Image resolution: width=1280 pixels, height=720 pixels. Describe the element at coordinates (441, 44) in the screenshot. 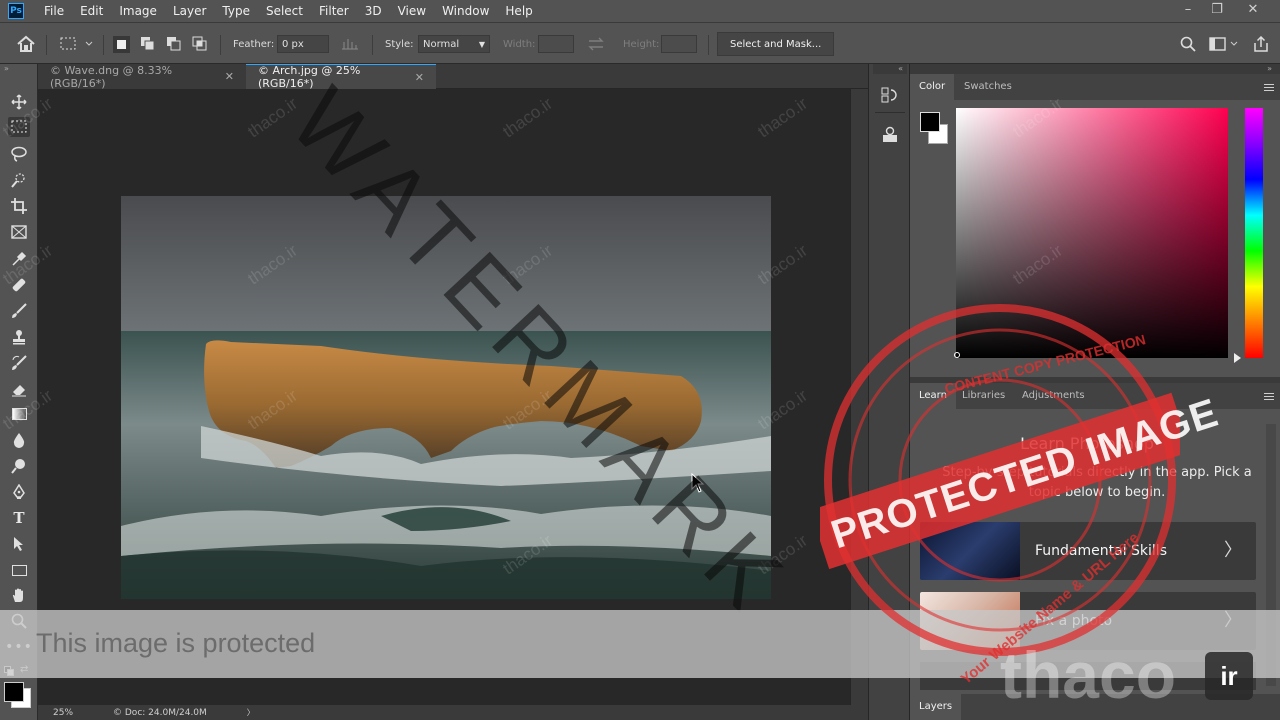

I see `style-value: Normal` at that location.